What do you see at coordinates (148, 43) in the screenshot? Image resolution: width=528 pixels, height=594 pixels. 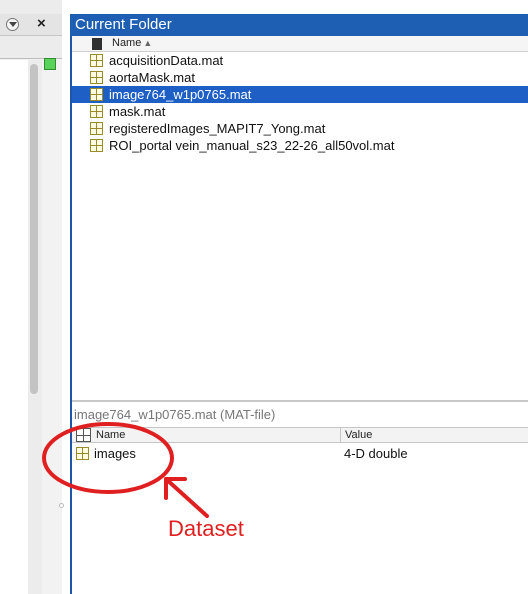 I see `sort-ascending-icon: ▲` at bounding box center [148, 43].